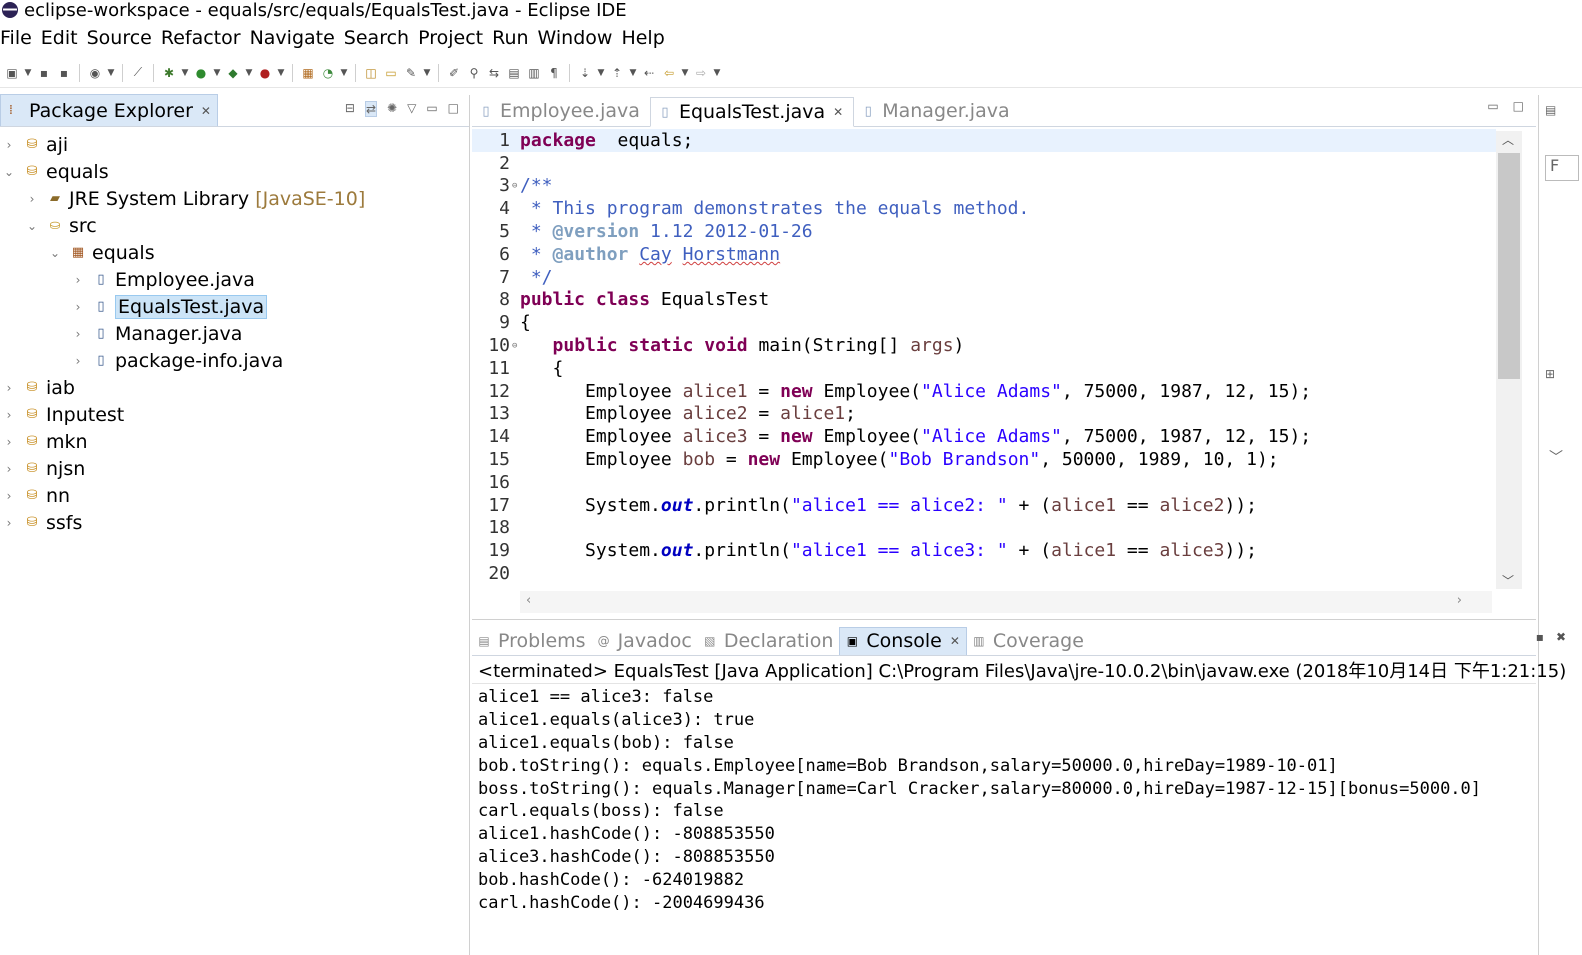 The width and height of the screenshot is (1582, 955). I want to click on outline-view-icon: ▤, so click(1550, 110).